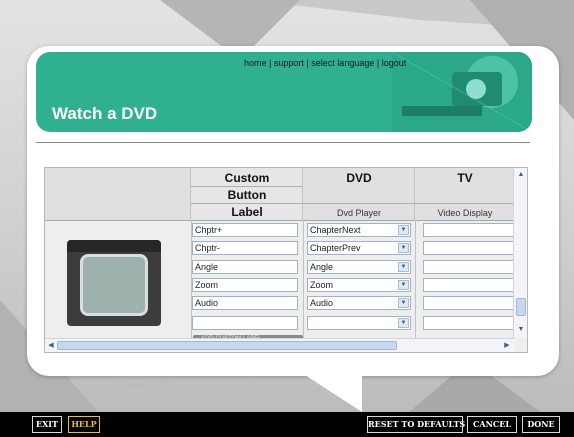  I want to click on custom-label-input-5: Audio, so click(245, 303).